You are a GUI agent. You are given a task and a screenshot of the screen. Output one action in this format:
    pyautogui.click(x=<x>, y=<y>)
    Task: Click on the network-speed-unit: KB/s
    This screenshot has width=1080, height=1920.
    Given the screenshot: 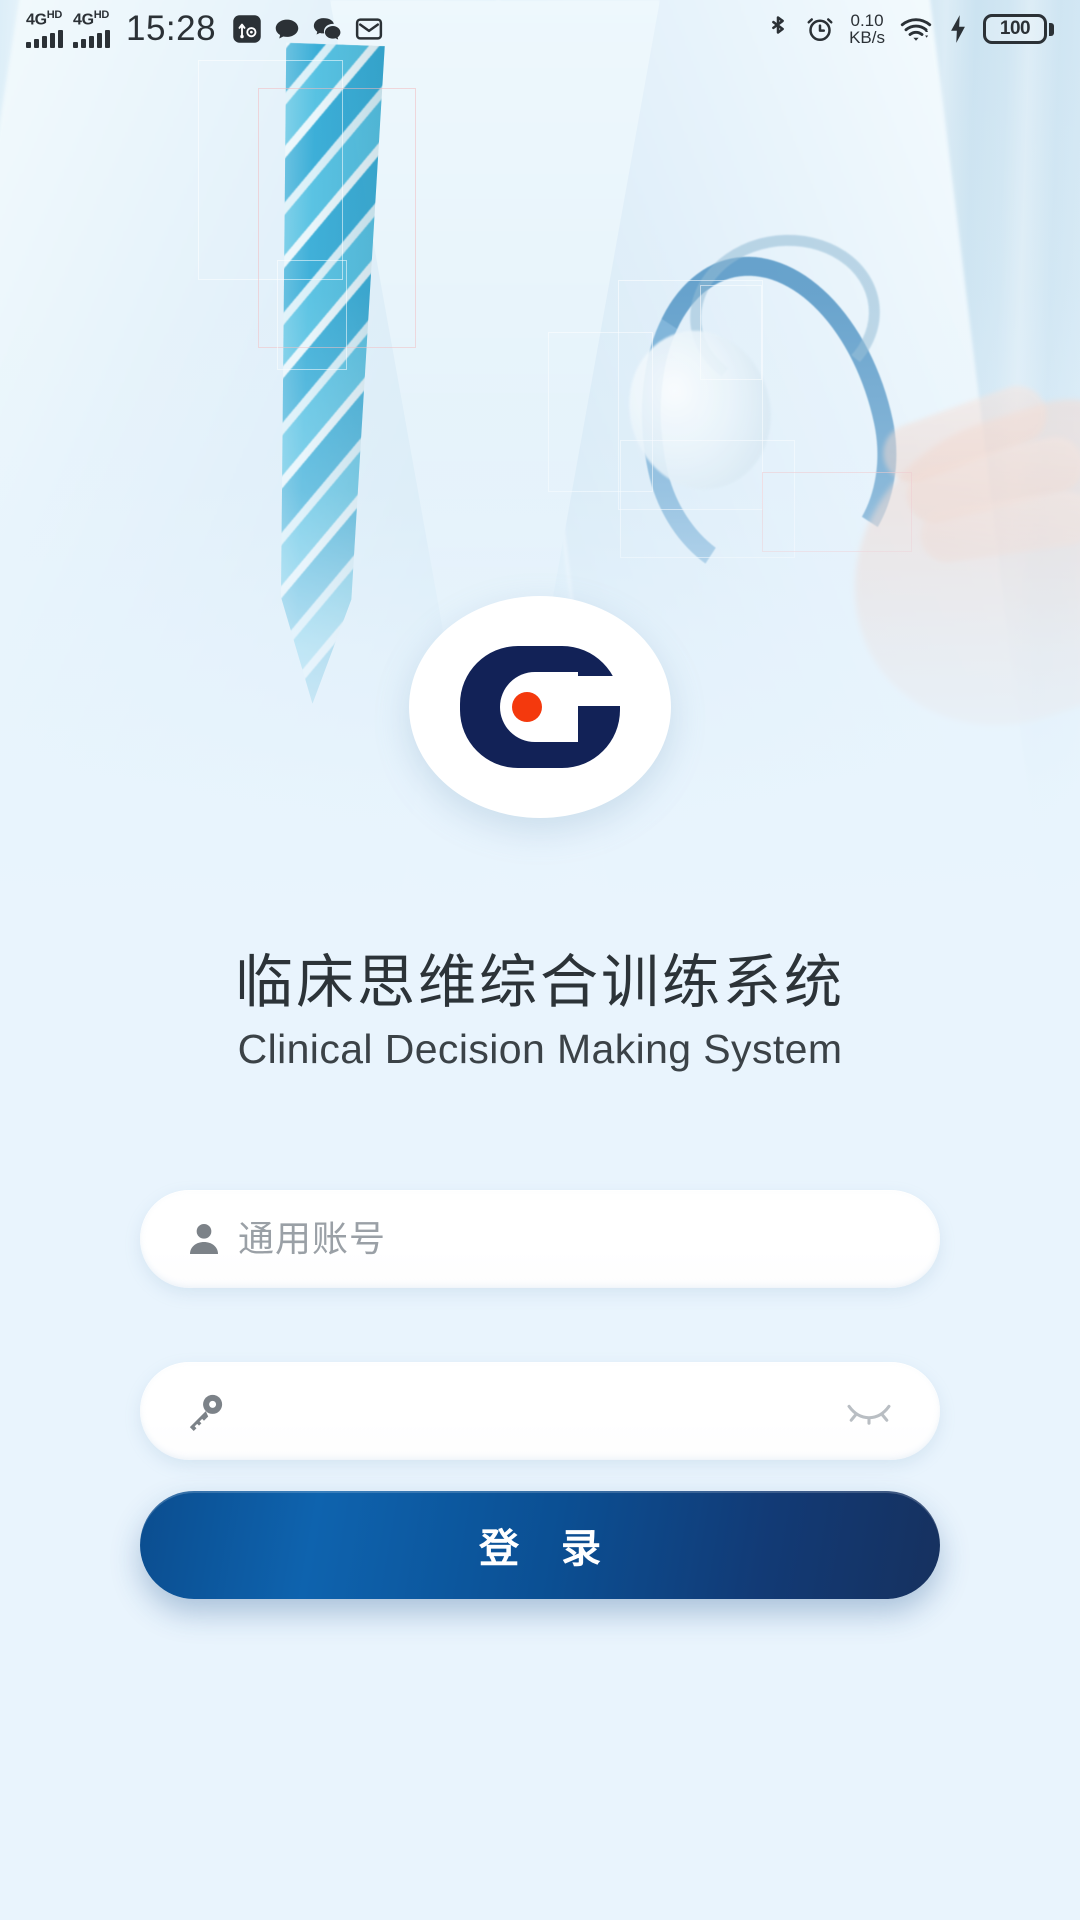 What is the action you would take?
    pyautogui.click(x=867, y=37)
    